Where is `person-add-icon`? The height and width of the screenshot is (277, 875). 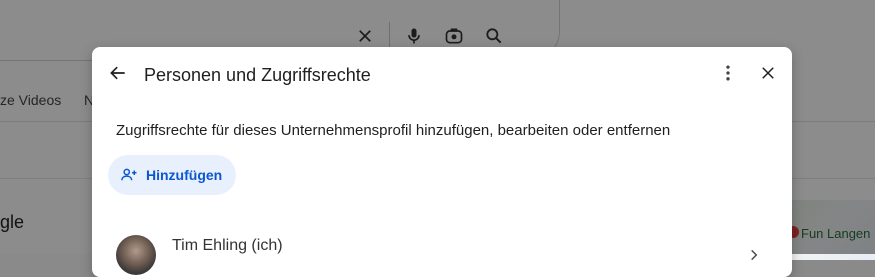
person-add-icon is located at coordinates (129, 175).